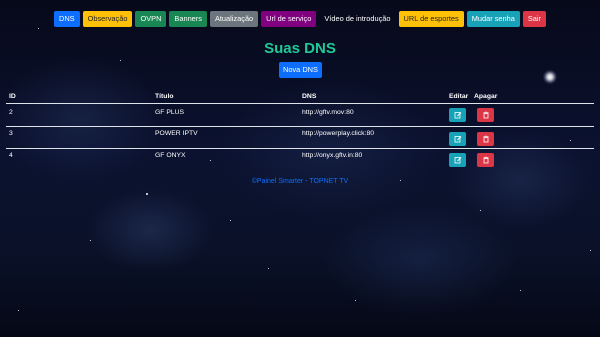 The width and height of the screenshot is (600, 337). I want to click on cell-id: 2, so click(11, 112).